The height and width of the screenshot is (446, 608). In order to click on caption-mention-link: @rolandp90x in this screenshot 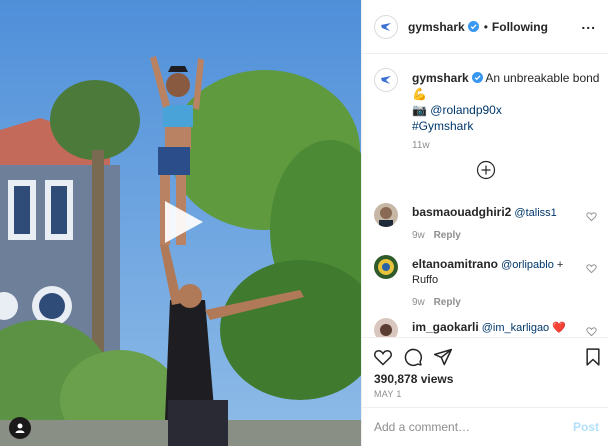, I will do `click(466, 110)`.